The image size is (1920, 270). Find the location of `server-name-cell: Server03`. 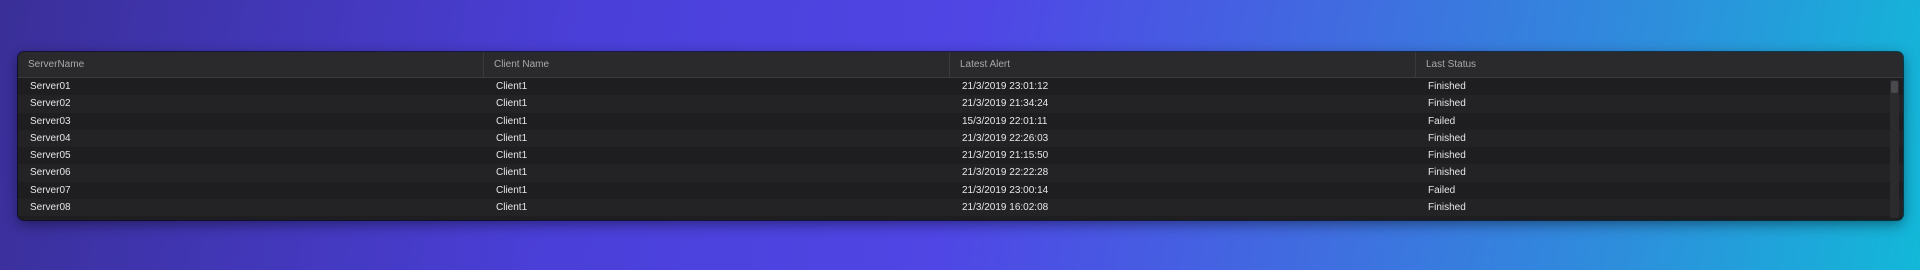

server-name-cell: Server03 is located at coordinates (50, 121).